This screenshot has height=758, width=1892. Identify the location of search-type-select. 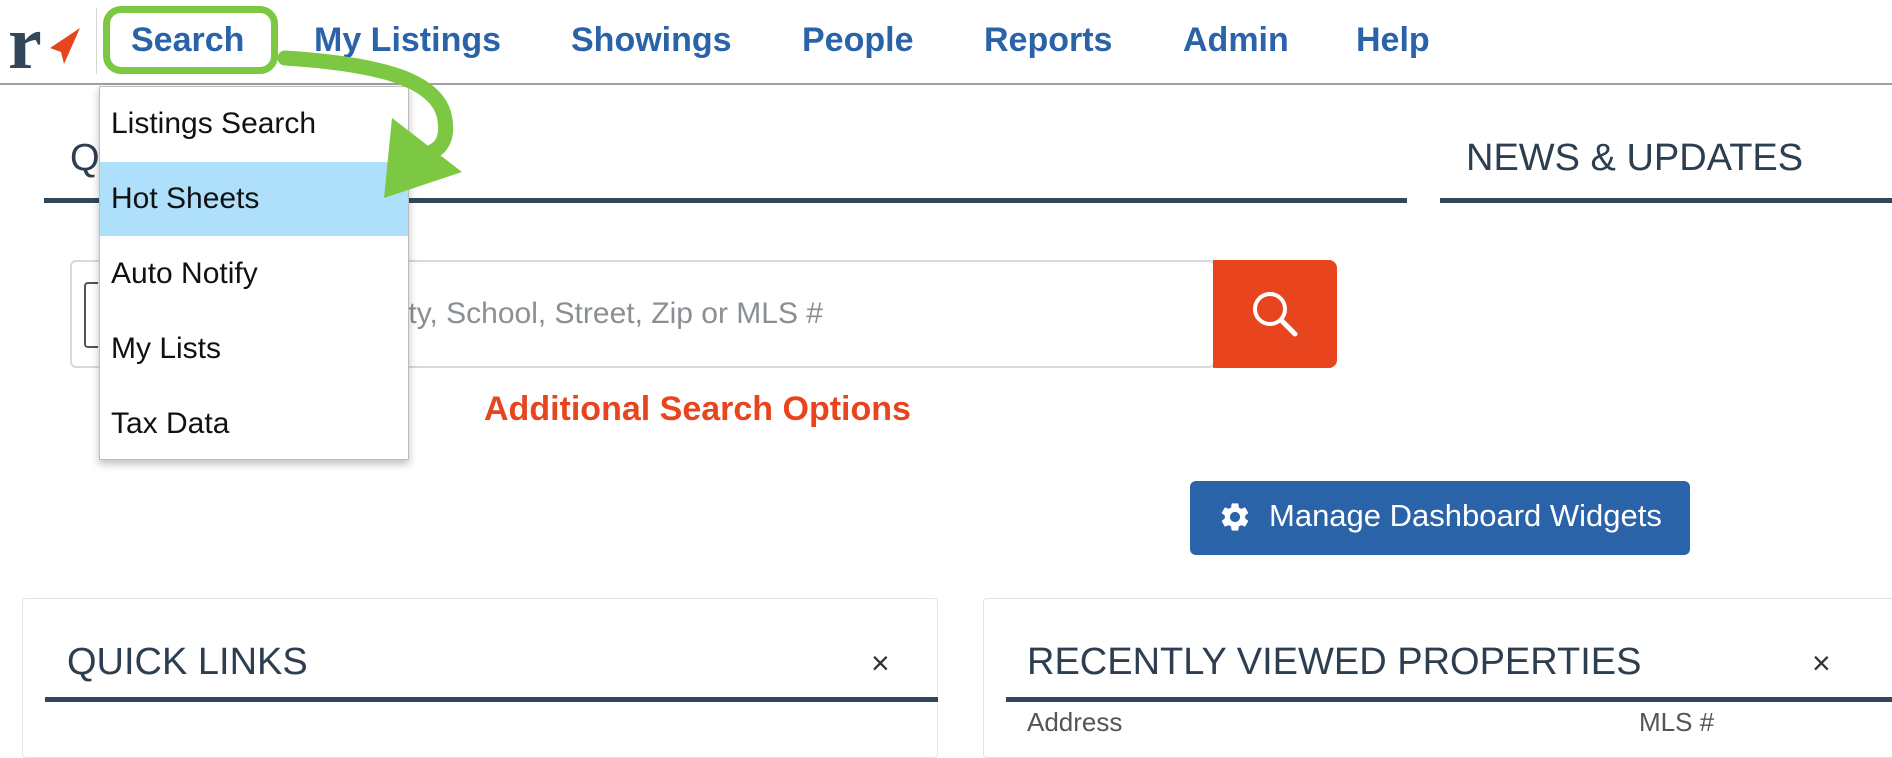
(91, 315).